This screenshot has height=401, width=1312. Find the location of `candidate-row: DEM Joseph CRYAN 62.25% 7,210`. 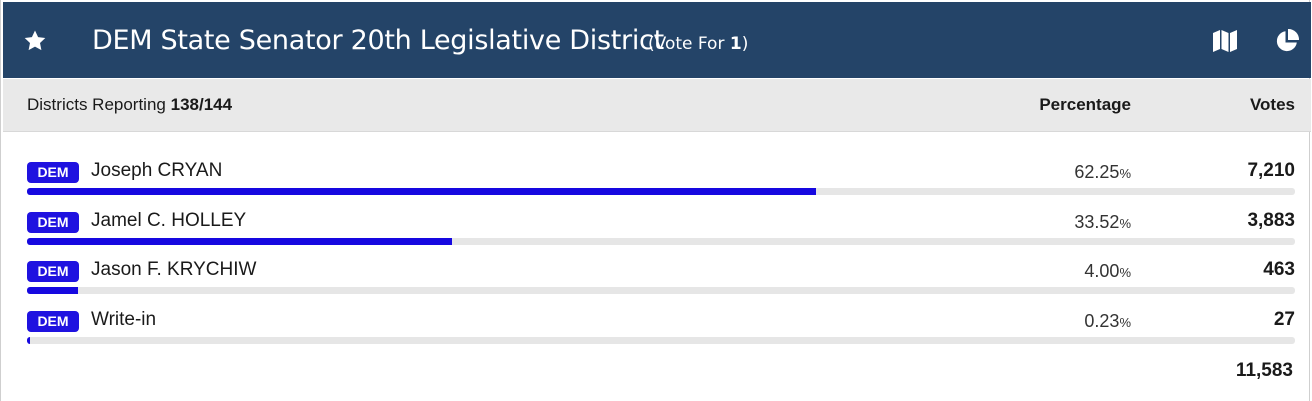

candidate-row: DEM Joseph CRYAN 62.25% 7,210 is located at coordinates (656, 175).